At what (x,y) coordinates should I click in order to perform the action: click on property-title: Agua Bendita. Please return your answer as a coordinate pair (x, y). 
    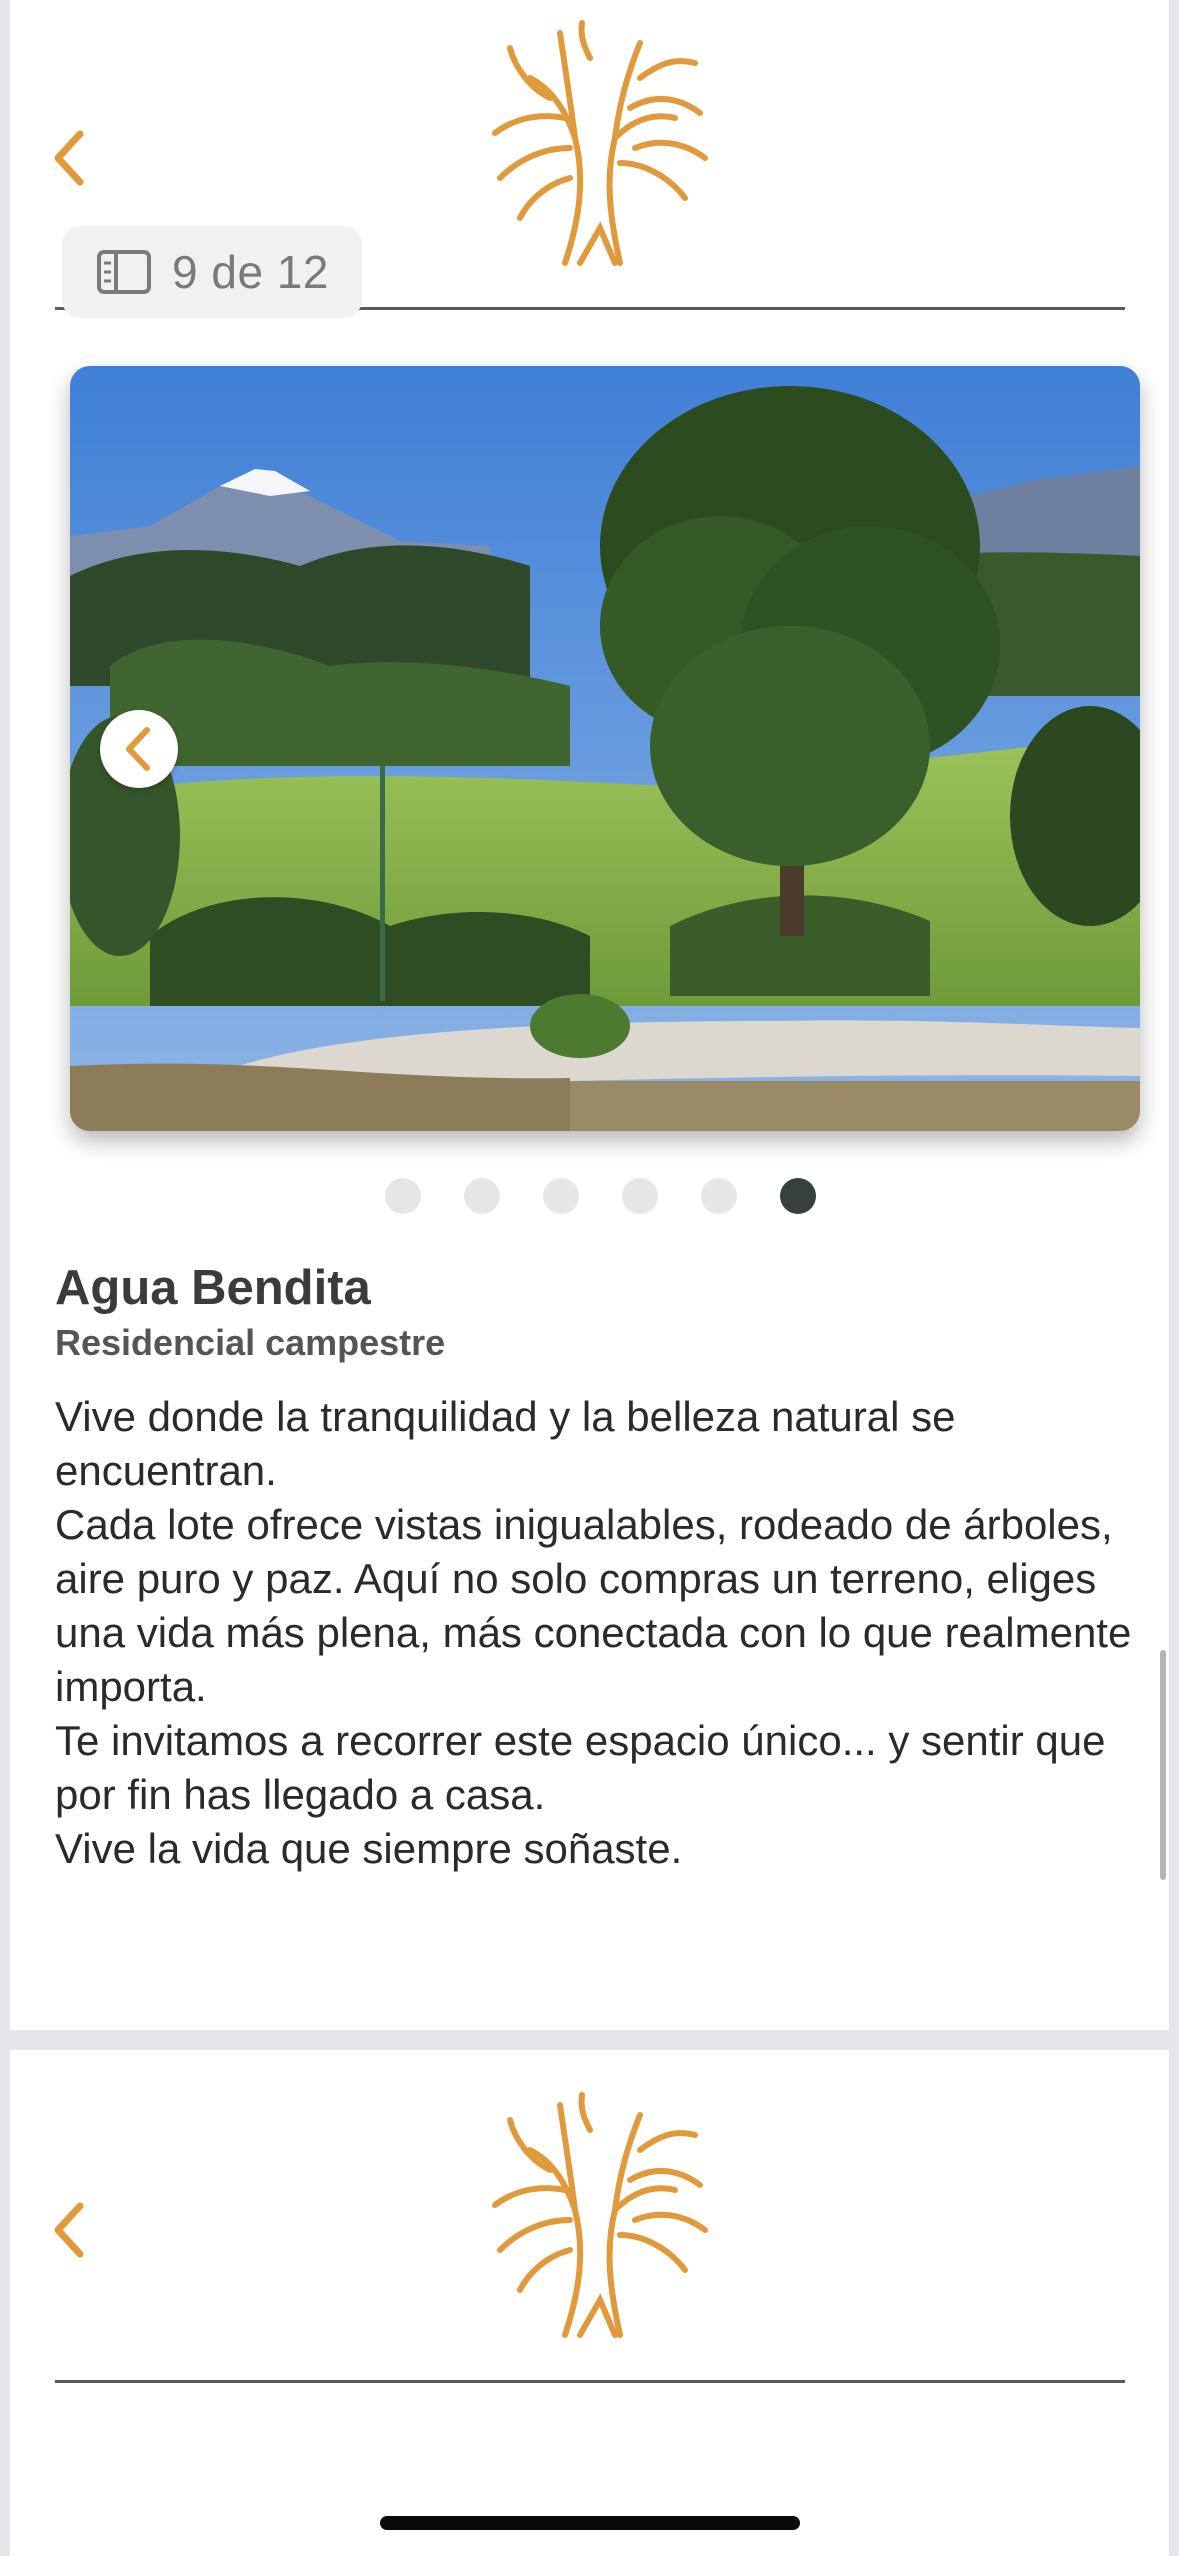
    Looking at the image, I should click on (213, 1288).